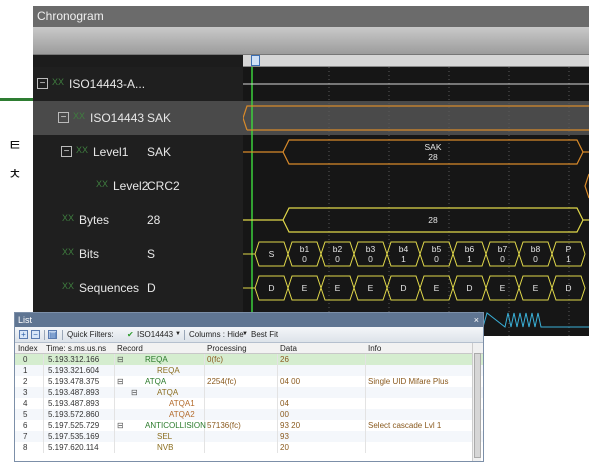 This screenshot has height=462, width=589. What do you see at coordinates (28, 348) in the screenshot?
I see `column-header-index: Index` at bounding box center [28, 348].